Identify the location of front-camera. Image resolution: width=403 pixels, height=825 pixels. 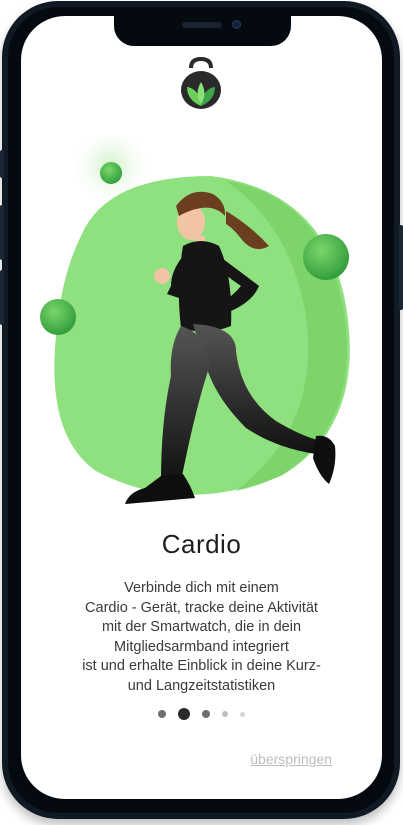
(236, 24).